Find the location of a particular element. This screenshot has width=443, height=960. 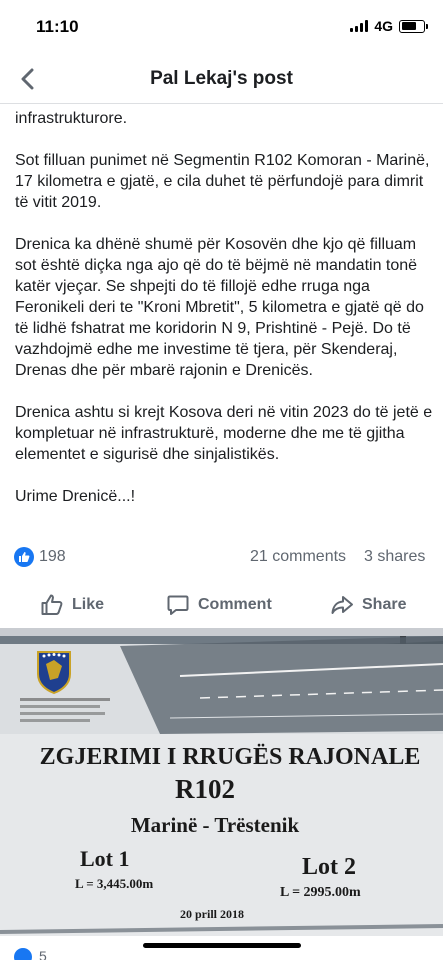

photo-like-count: 5 is located at coordinates (43, 954).